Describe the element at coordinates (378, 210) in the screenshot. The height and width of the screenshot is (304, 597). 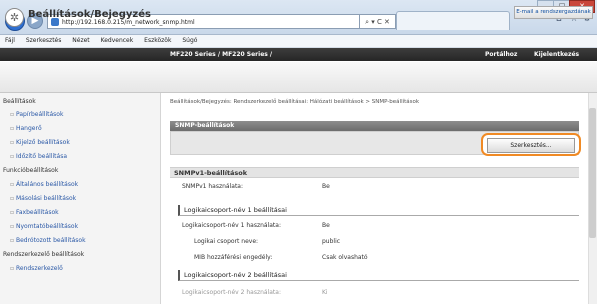
I see `group1-header: Logikaicsoport-név 1 beállításai` at that location.